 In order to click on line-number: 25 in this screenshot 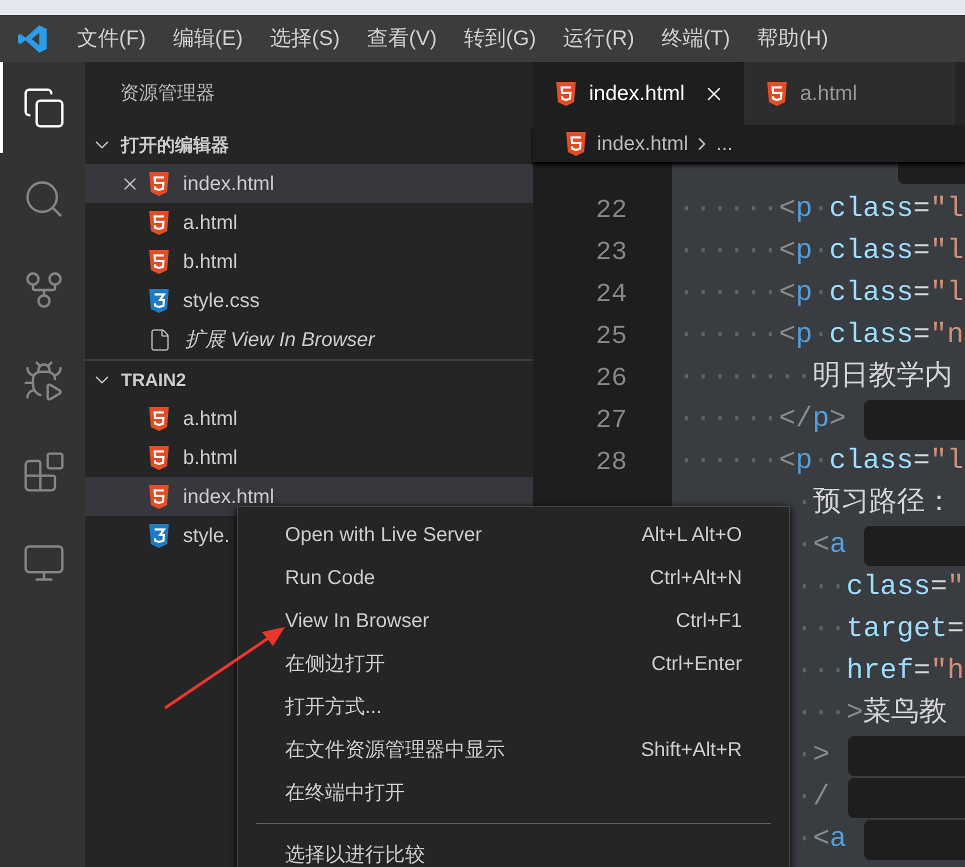, I will do `click(611, 336)`.